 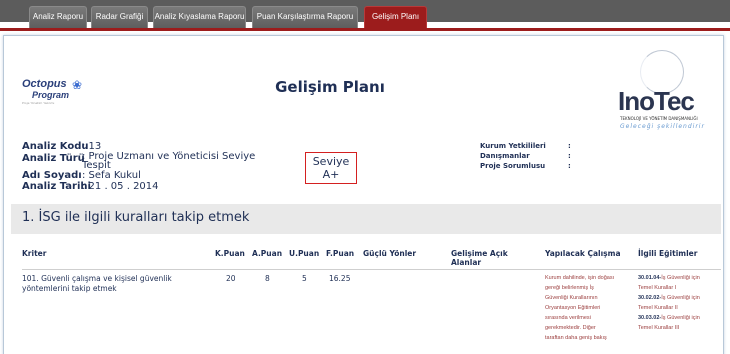 What do you see at coordinates (365, 29) in the screenshot?
I see `tab-underline` at bounding box center [365, 29].